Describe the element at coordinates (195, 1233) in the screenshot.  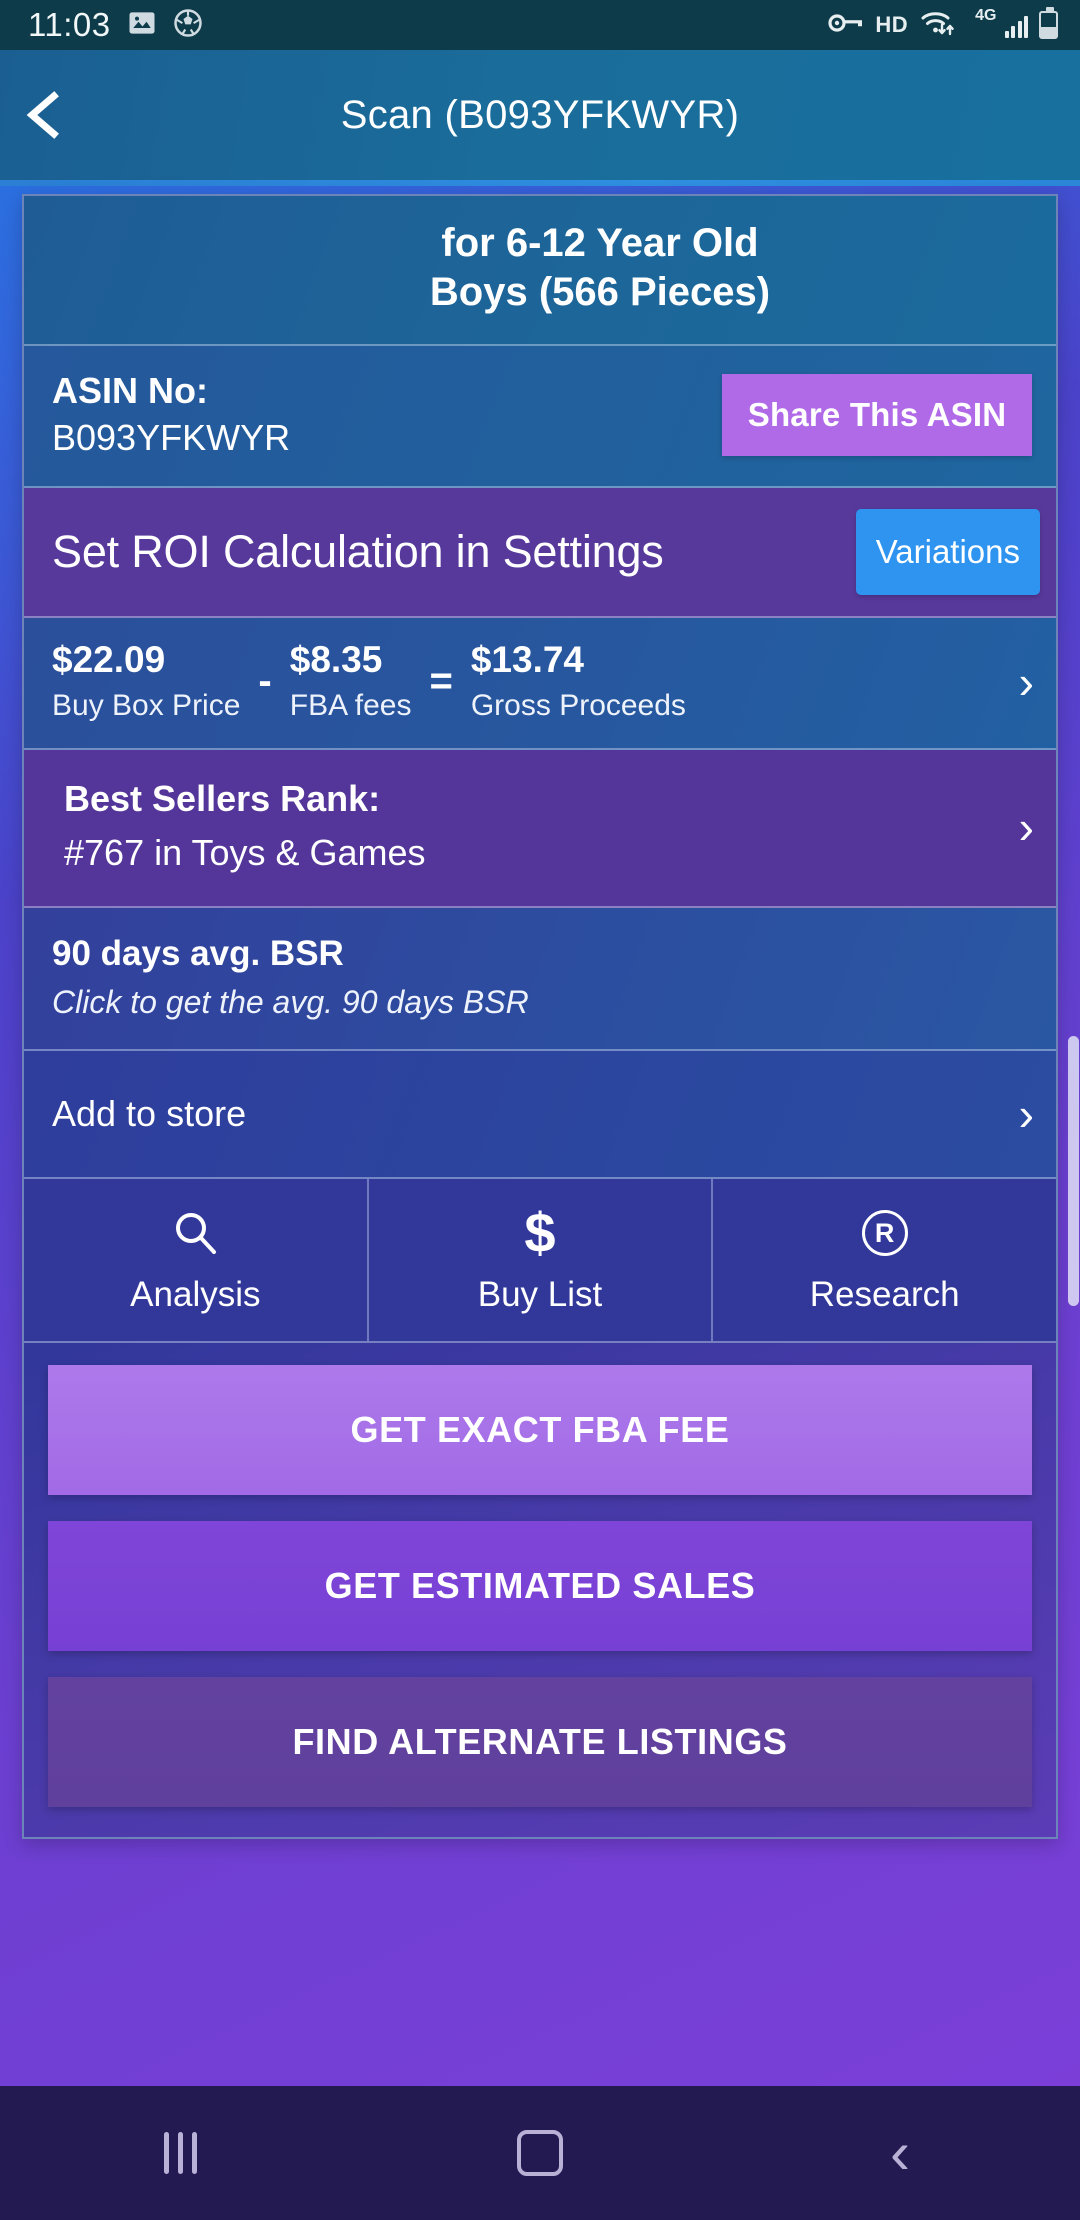
I see `search-icon` at that location.